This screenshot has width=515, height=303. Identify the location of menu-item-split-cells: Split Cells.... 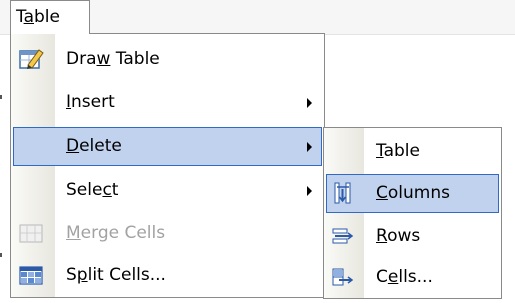
(167, 275).